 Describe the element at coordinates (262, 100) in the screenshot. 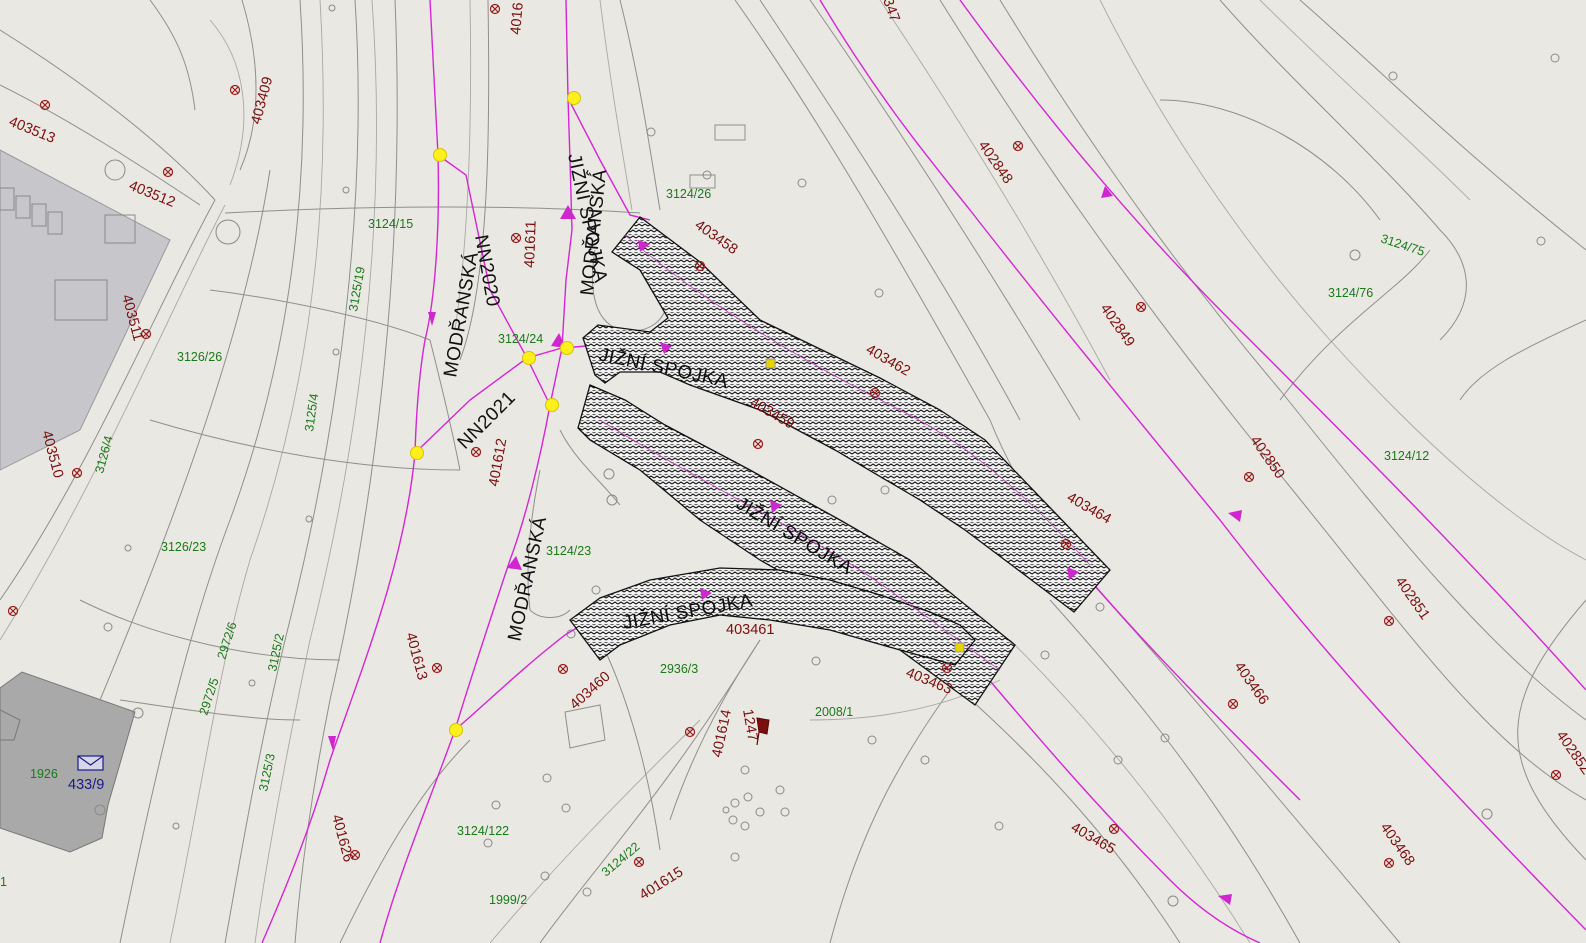

I see `point-label: 403409` at that location.